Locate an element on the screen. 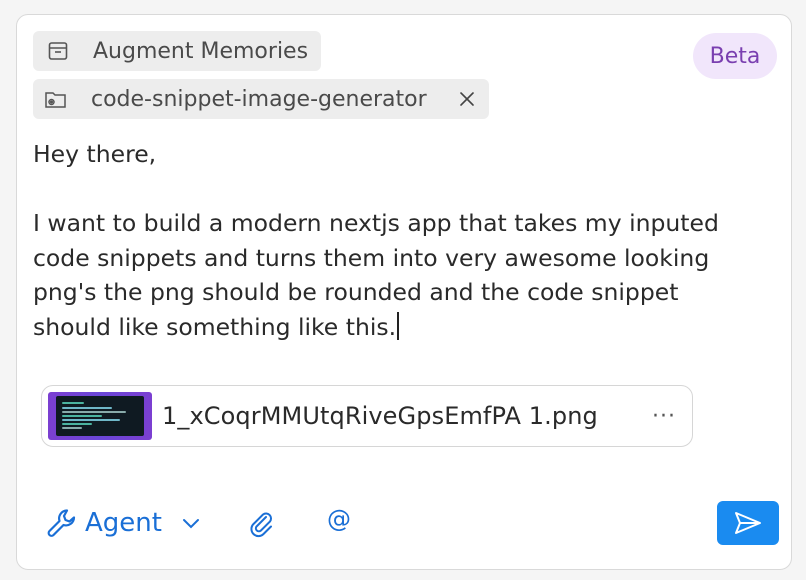  mention-button: @ is located at coordinates (339, 519).